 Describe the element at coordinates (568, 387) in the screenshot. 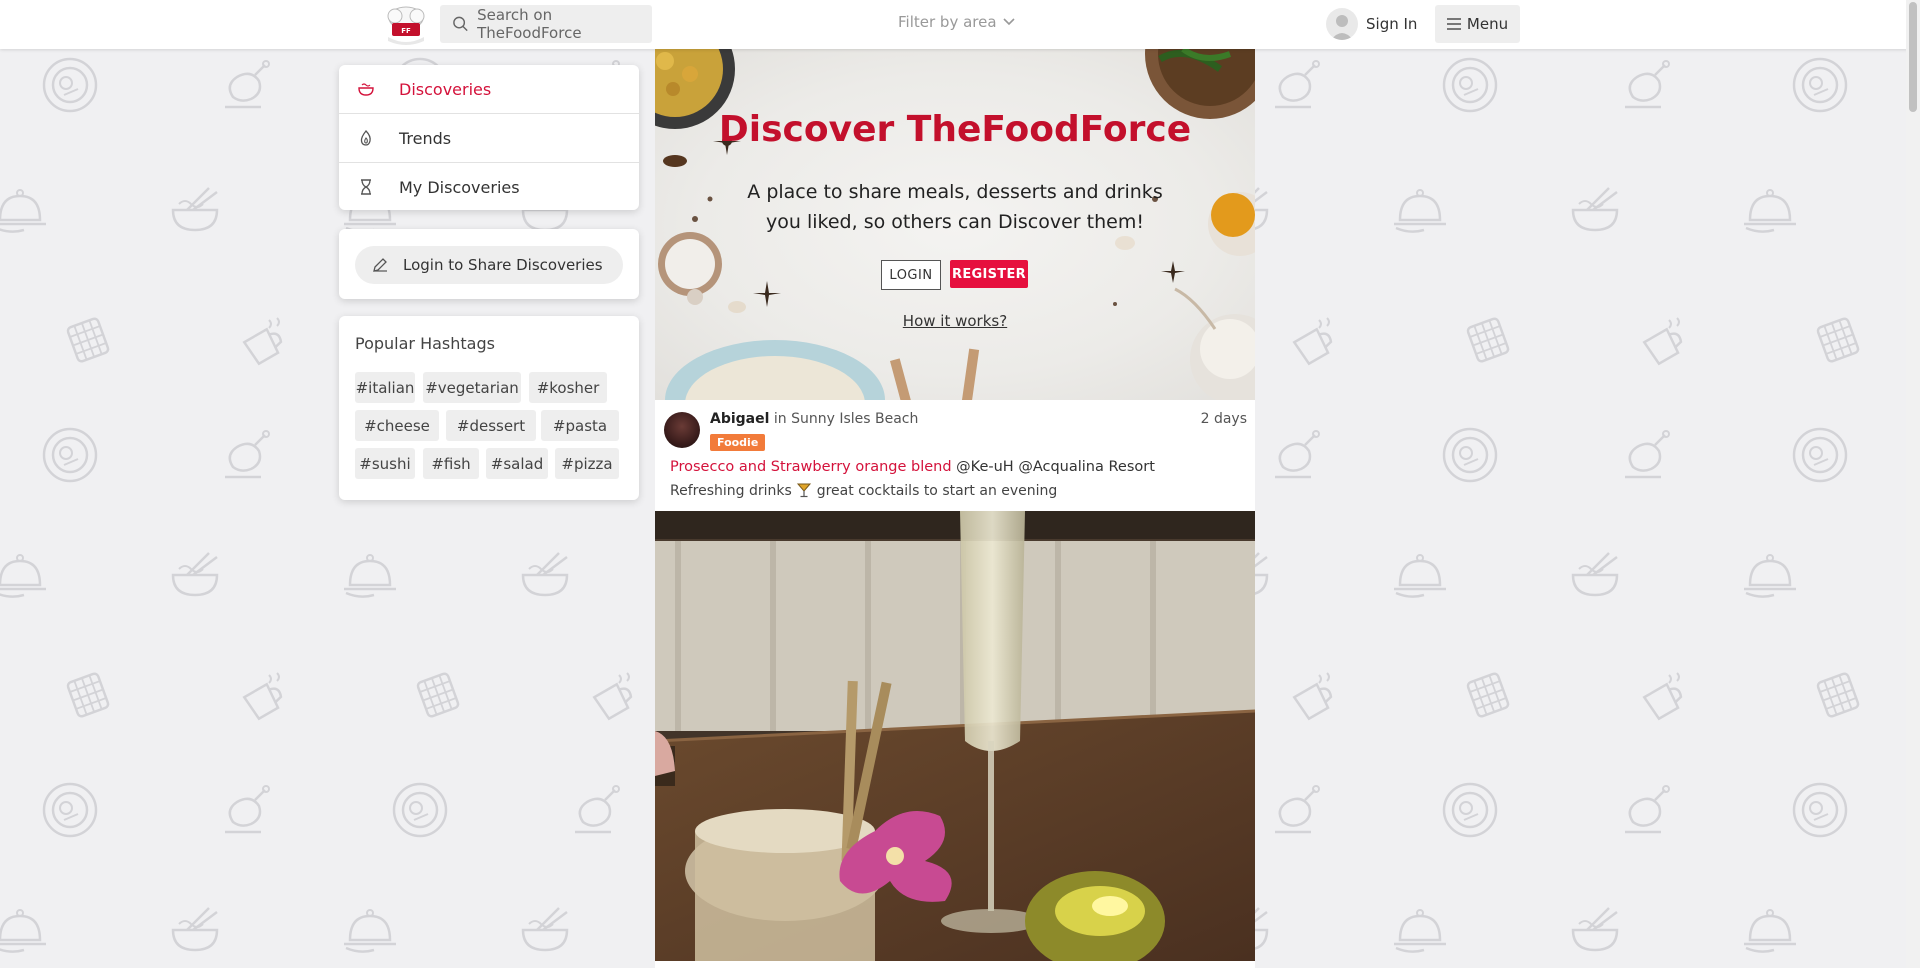

I see `hashtag-chip: #kosher` at that location.